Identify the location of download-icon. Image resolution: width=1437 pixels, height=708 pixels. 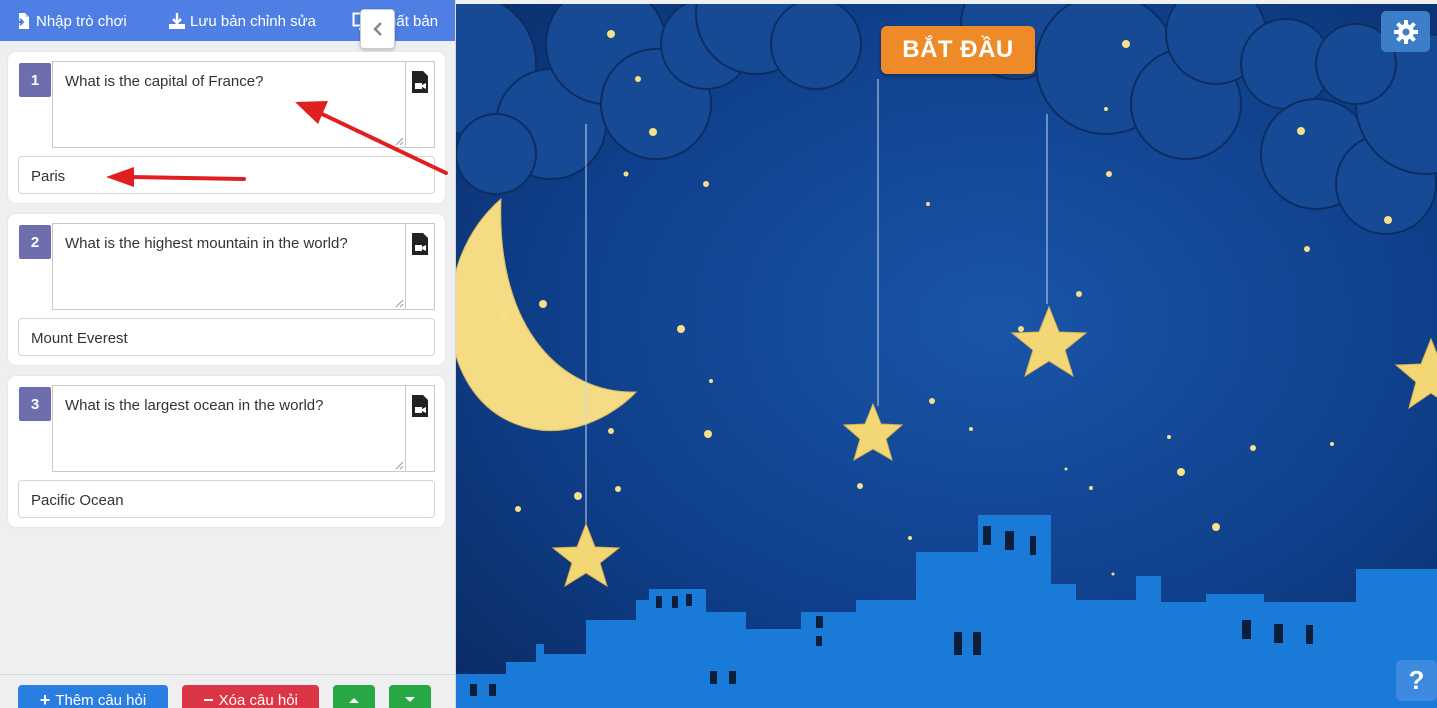
(177, 21).